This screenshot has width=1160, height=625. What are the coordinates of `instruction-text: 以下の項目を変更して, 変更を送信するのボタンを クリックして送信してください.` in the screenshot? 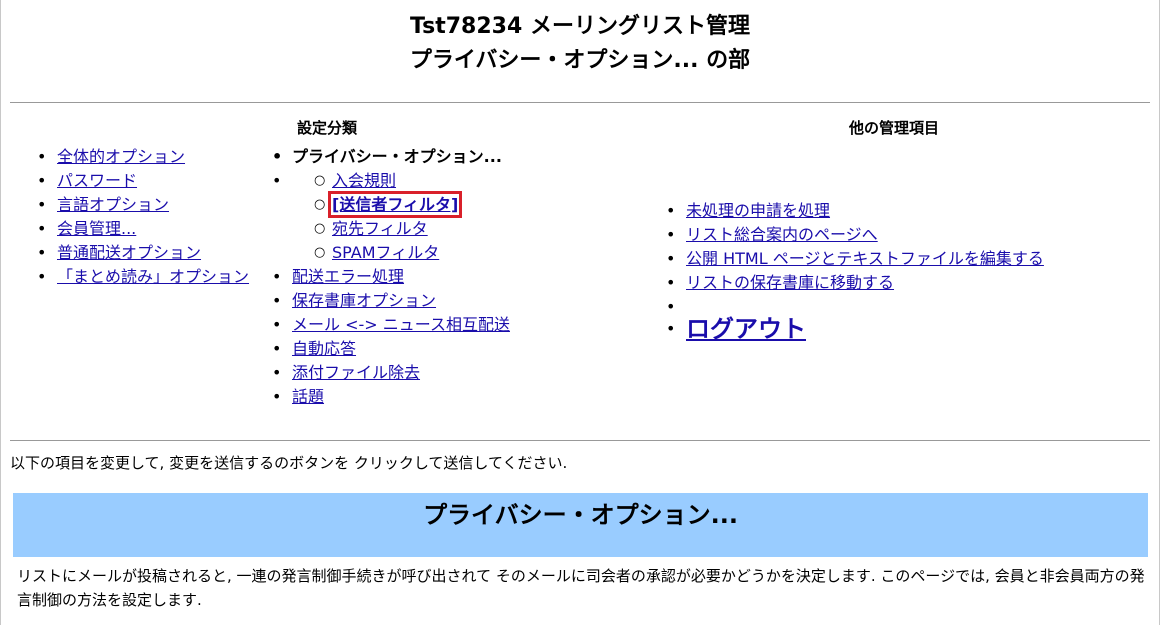 It's located at (289, 463).